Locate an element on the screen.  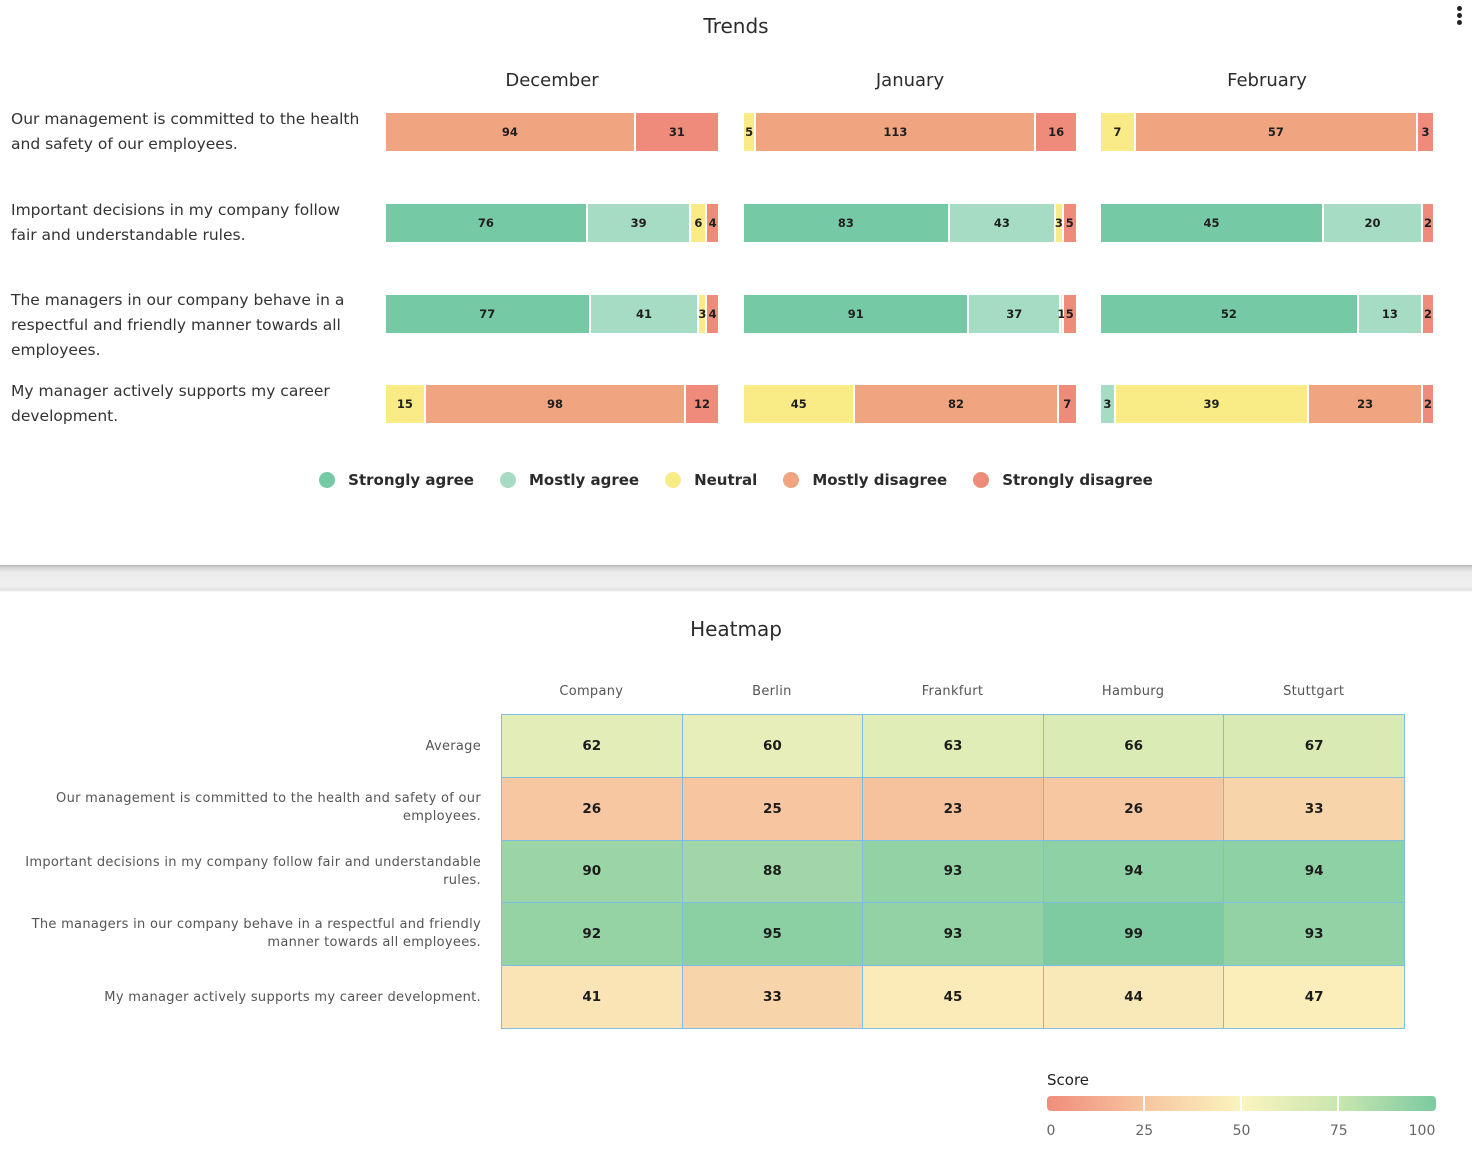
bar-segment-mostly-agree: 41 is located at coordinates (645, 314).